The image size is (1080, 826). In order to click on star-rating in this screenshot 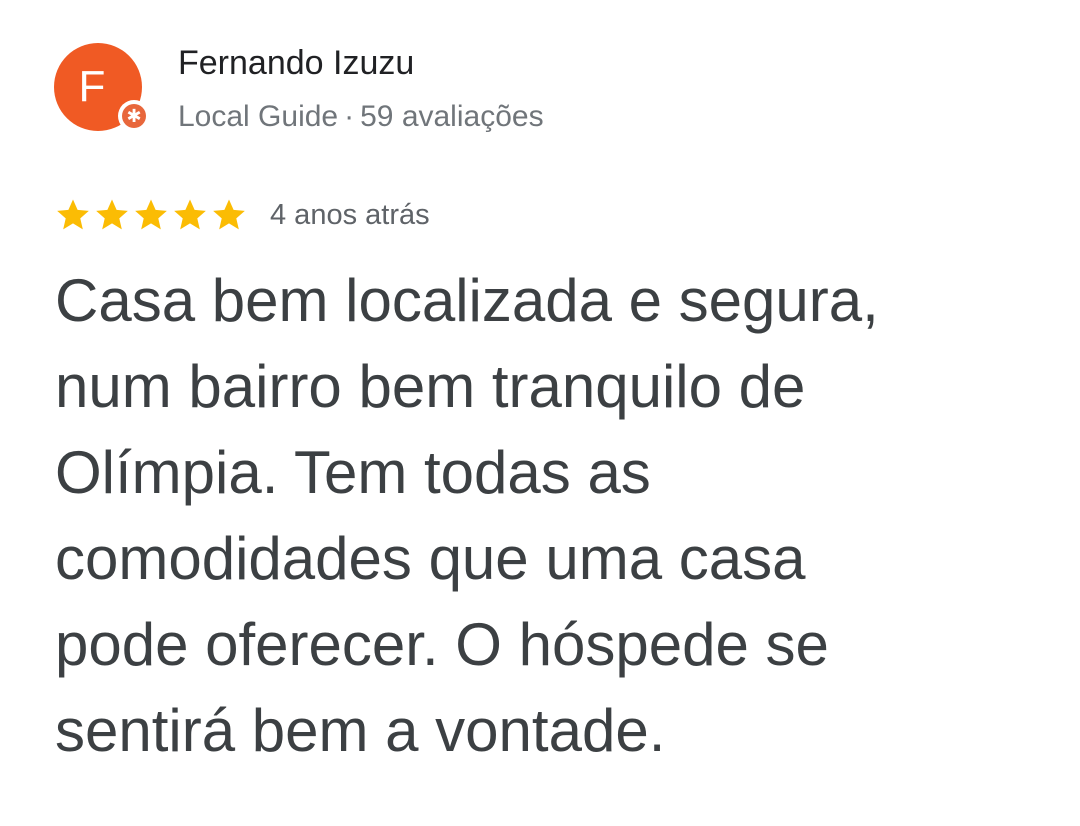, I will do `click(151, 215)`.